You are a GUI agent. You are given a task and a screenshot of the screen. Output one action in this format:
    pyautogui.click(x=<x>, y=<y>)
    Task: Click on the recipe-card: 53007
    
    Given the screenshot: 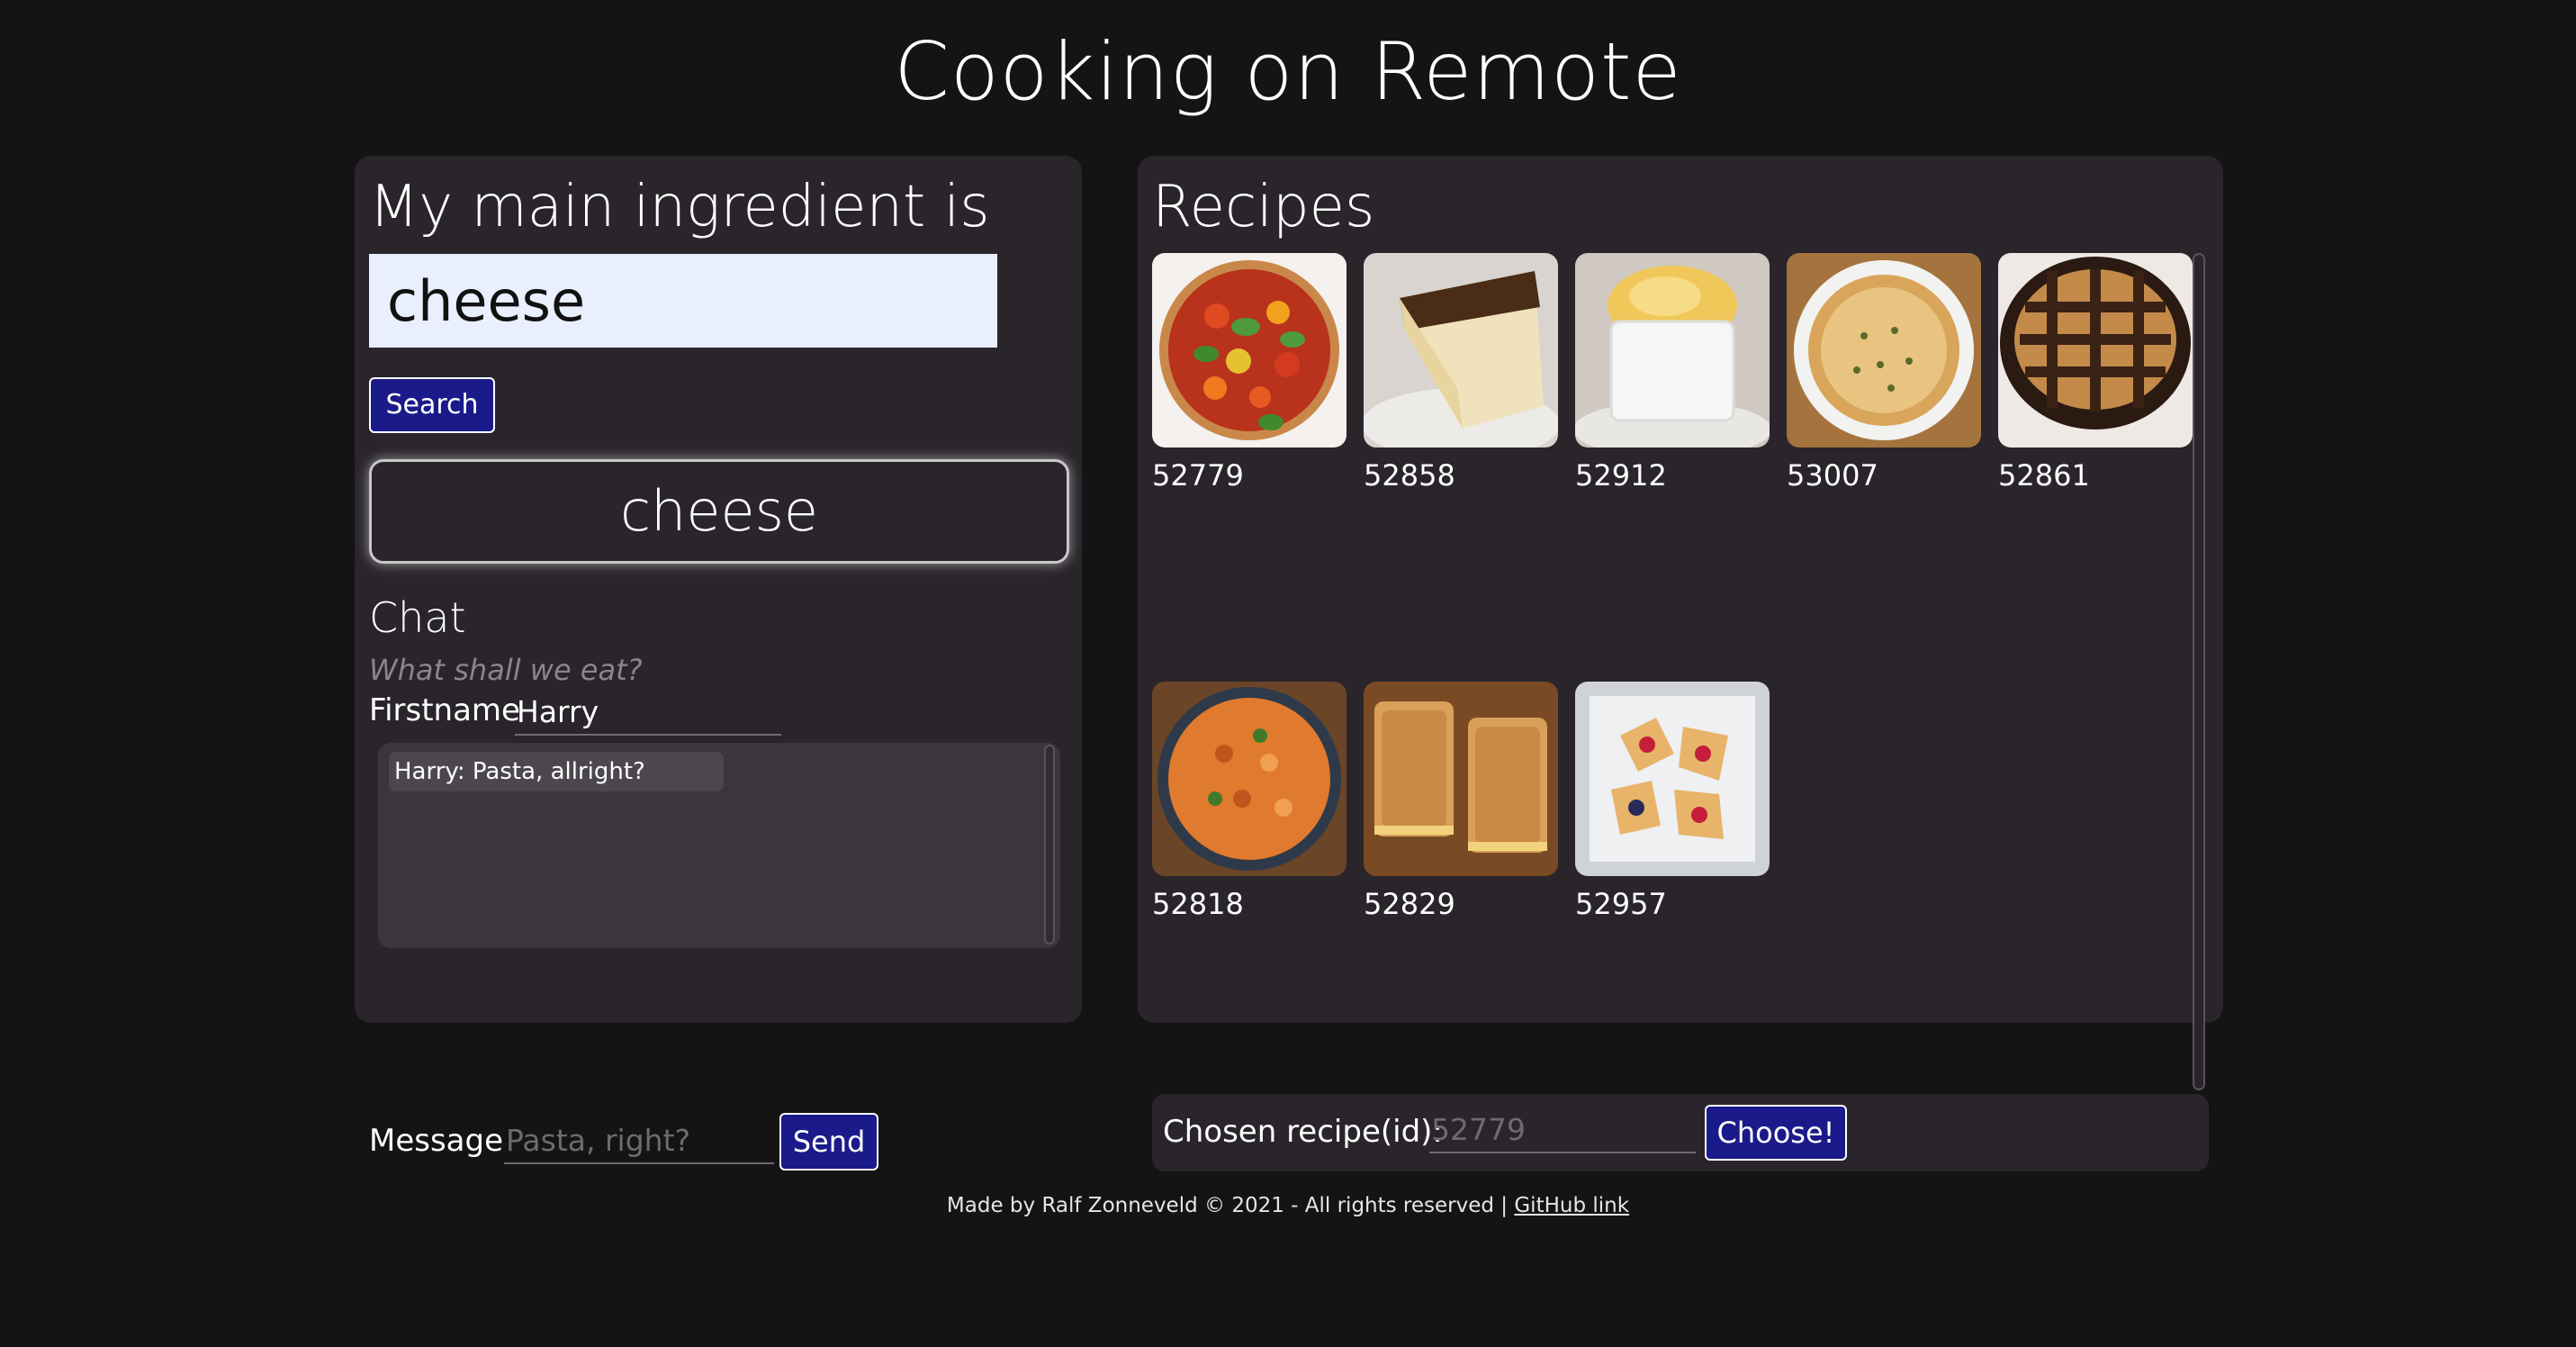 What is the action you would take?
    pyautogui.click(x=1884, y=374)
    